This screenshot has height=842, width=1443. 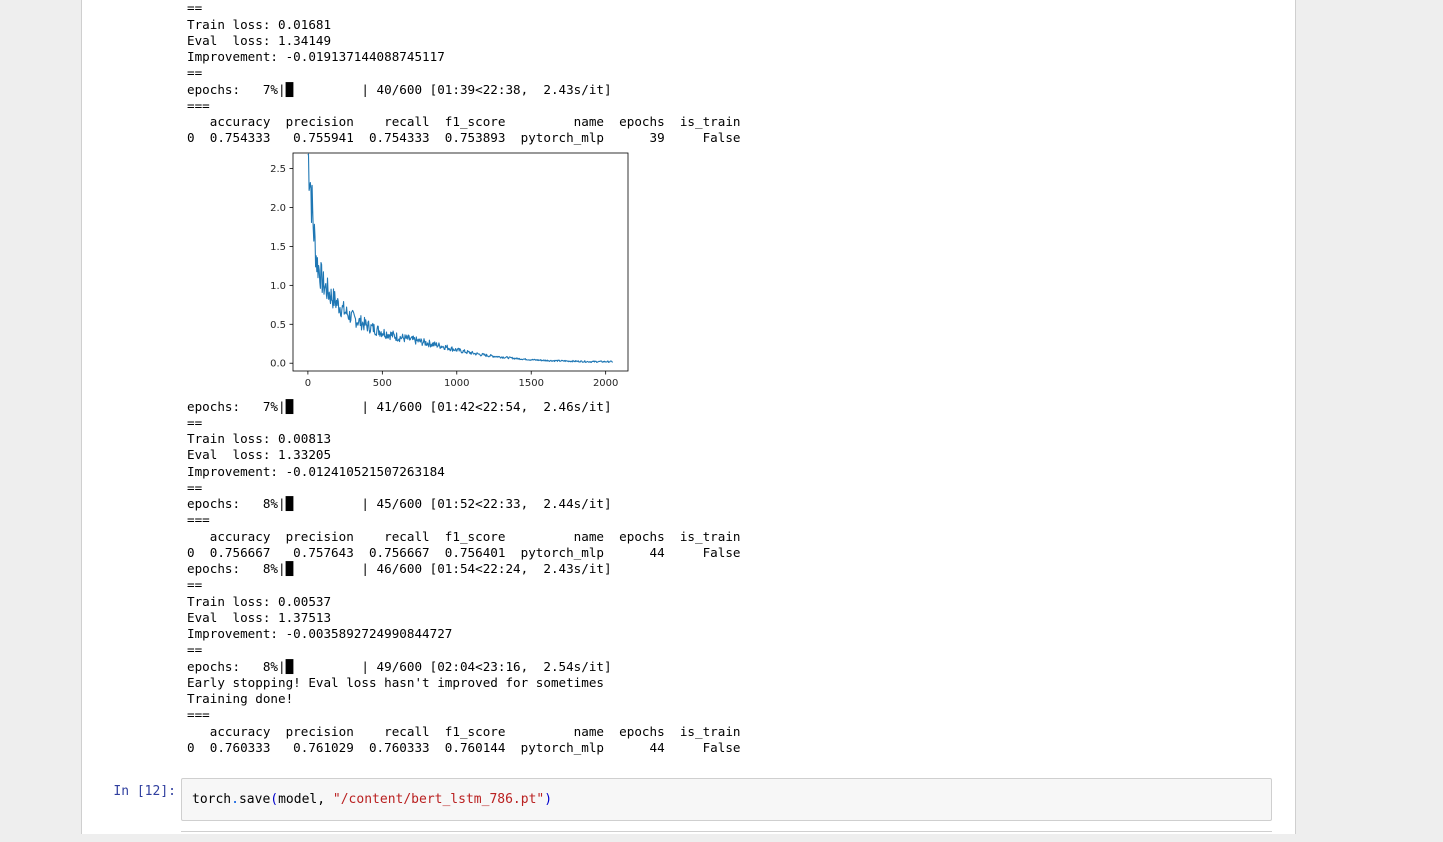 What do you see at coordinates (320, 633) in the screenshot?
I see `output-line: Improvement: -0.0035892724990844727` at bounding box center [320, 633].